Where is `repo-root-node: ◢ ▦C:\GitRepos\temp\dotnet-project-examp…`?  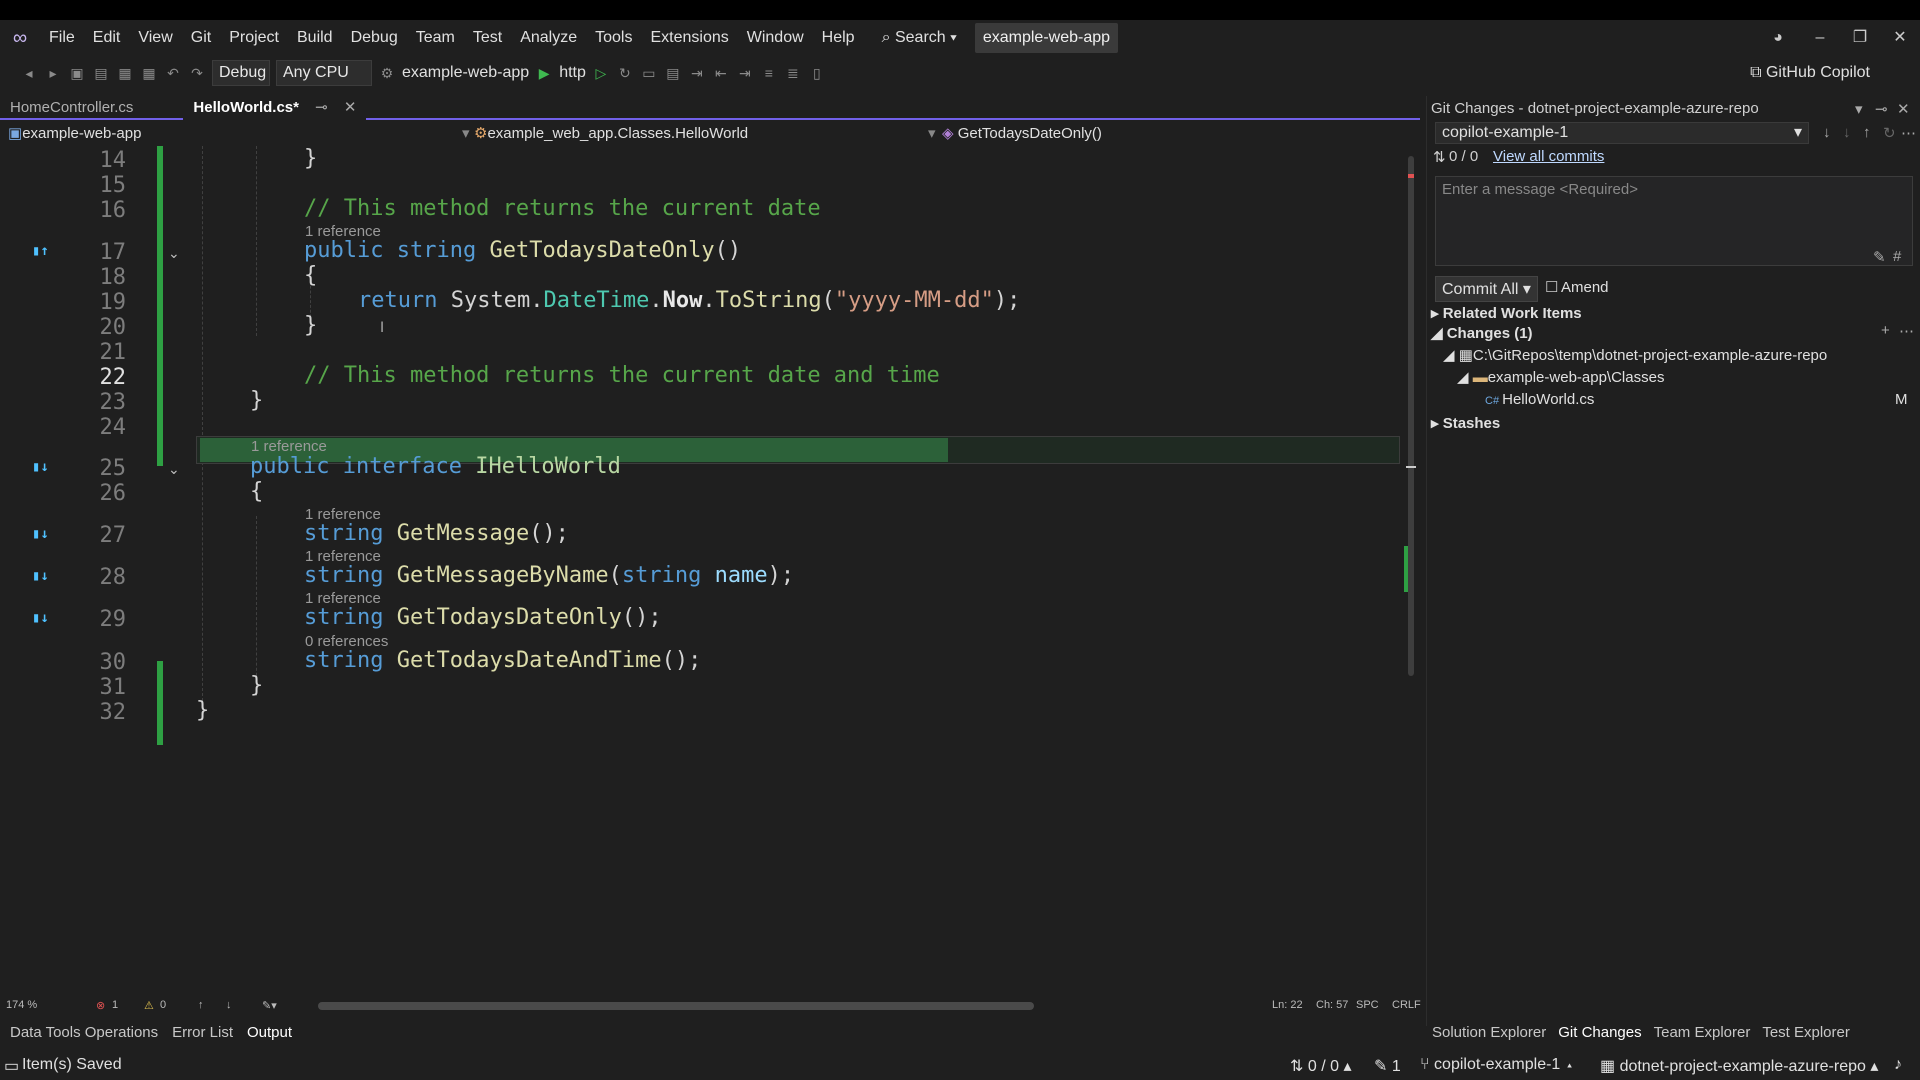
repo-root-node: ◢ ▦C:\GitRepos\temp\dotnet-project-examp… is located at coordinates (1635, 355).